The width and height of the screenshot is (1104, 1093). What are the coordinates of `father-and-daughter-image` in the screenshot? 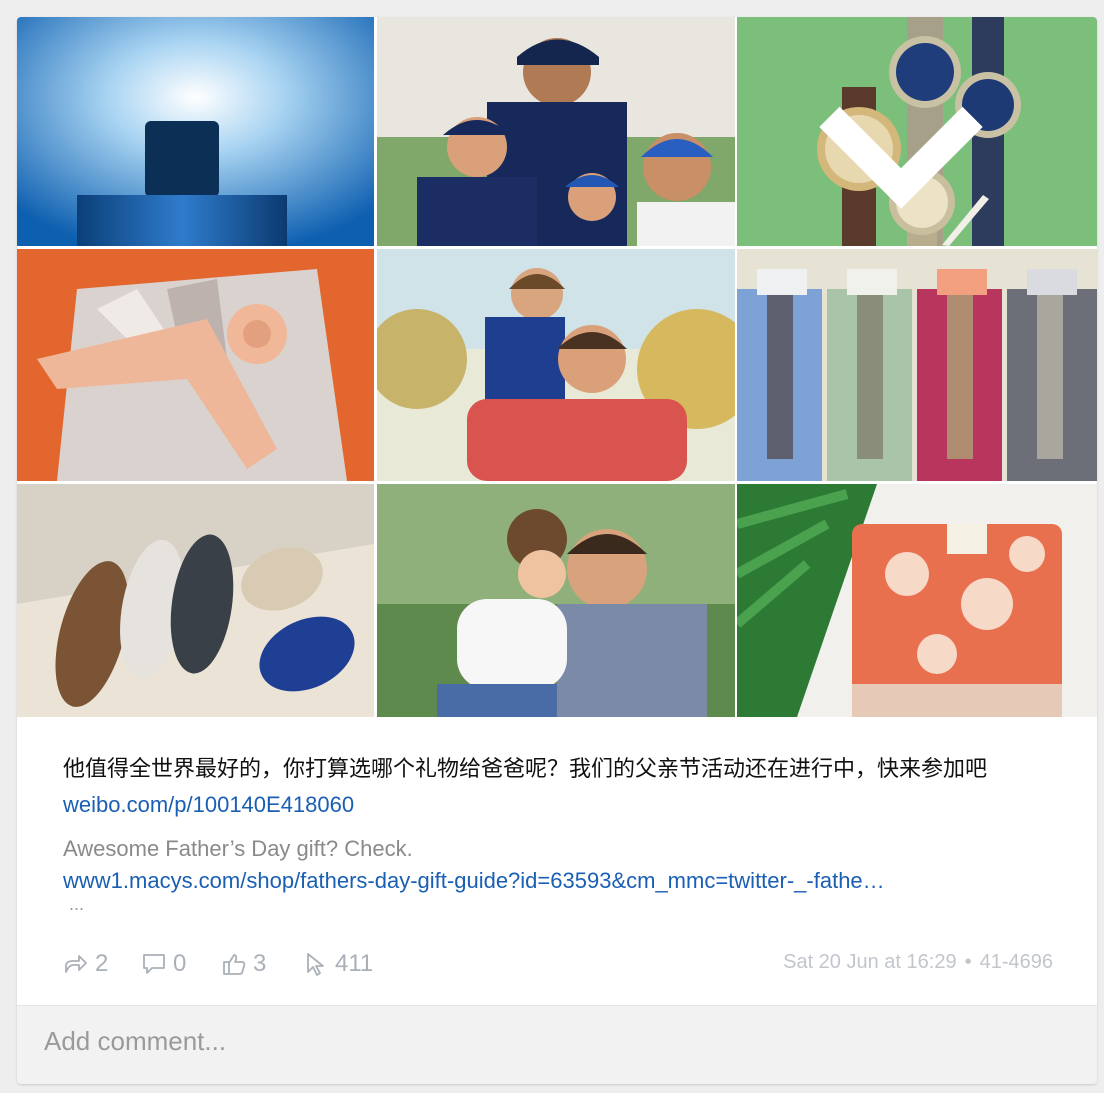 It's located at (556, 600).